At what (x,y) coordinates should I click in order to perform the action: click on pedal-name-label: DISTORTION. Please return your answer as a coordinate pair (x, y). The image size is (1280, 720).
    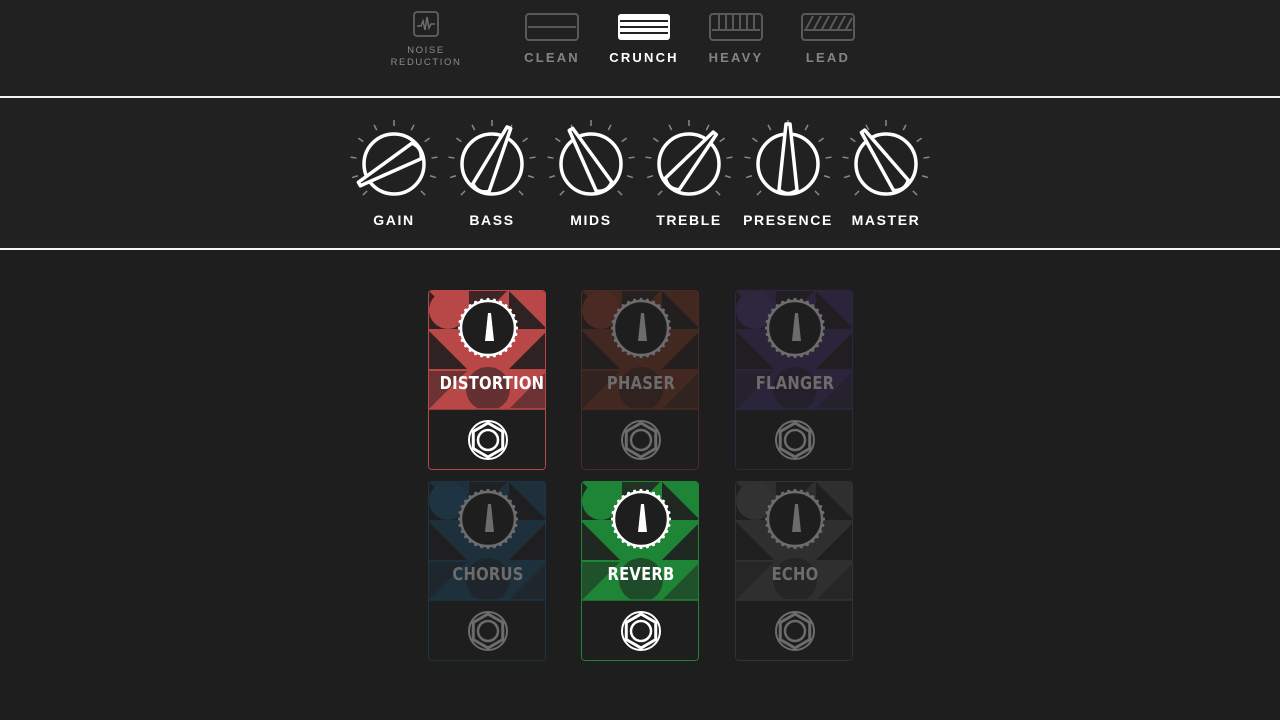
    Looking at the image, I should click on (492, 383).